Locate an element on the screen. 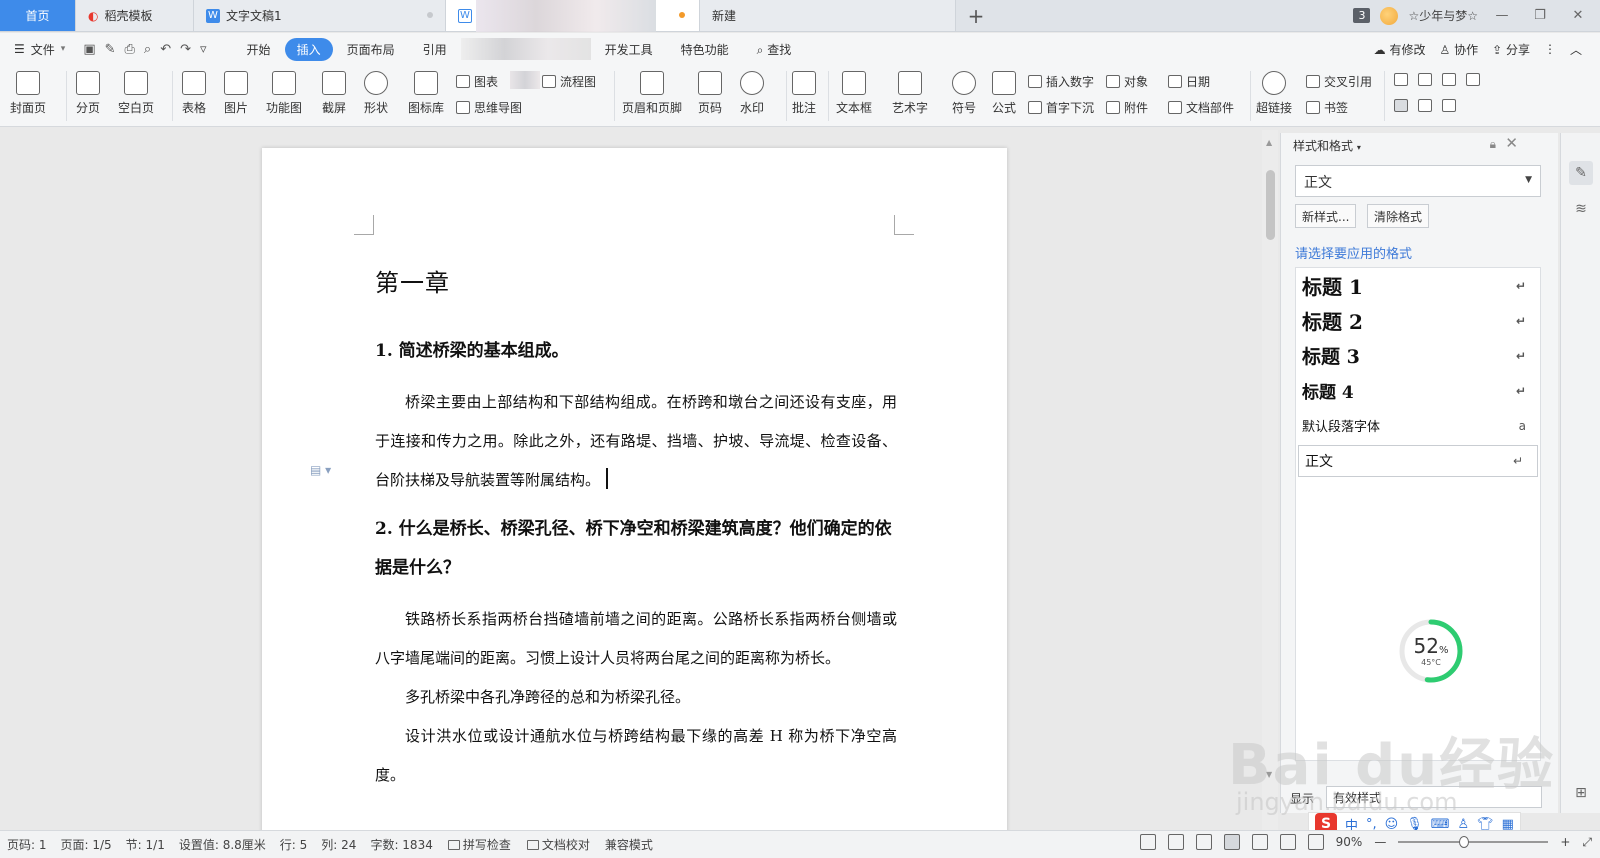  zoom-slider-handle is located at coordinates (1464, 842).